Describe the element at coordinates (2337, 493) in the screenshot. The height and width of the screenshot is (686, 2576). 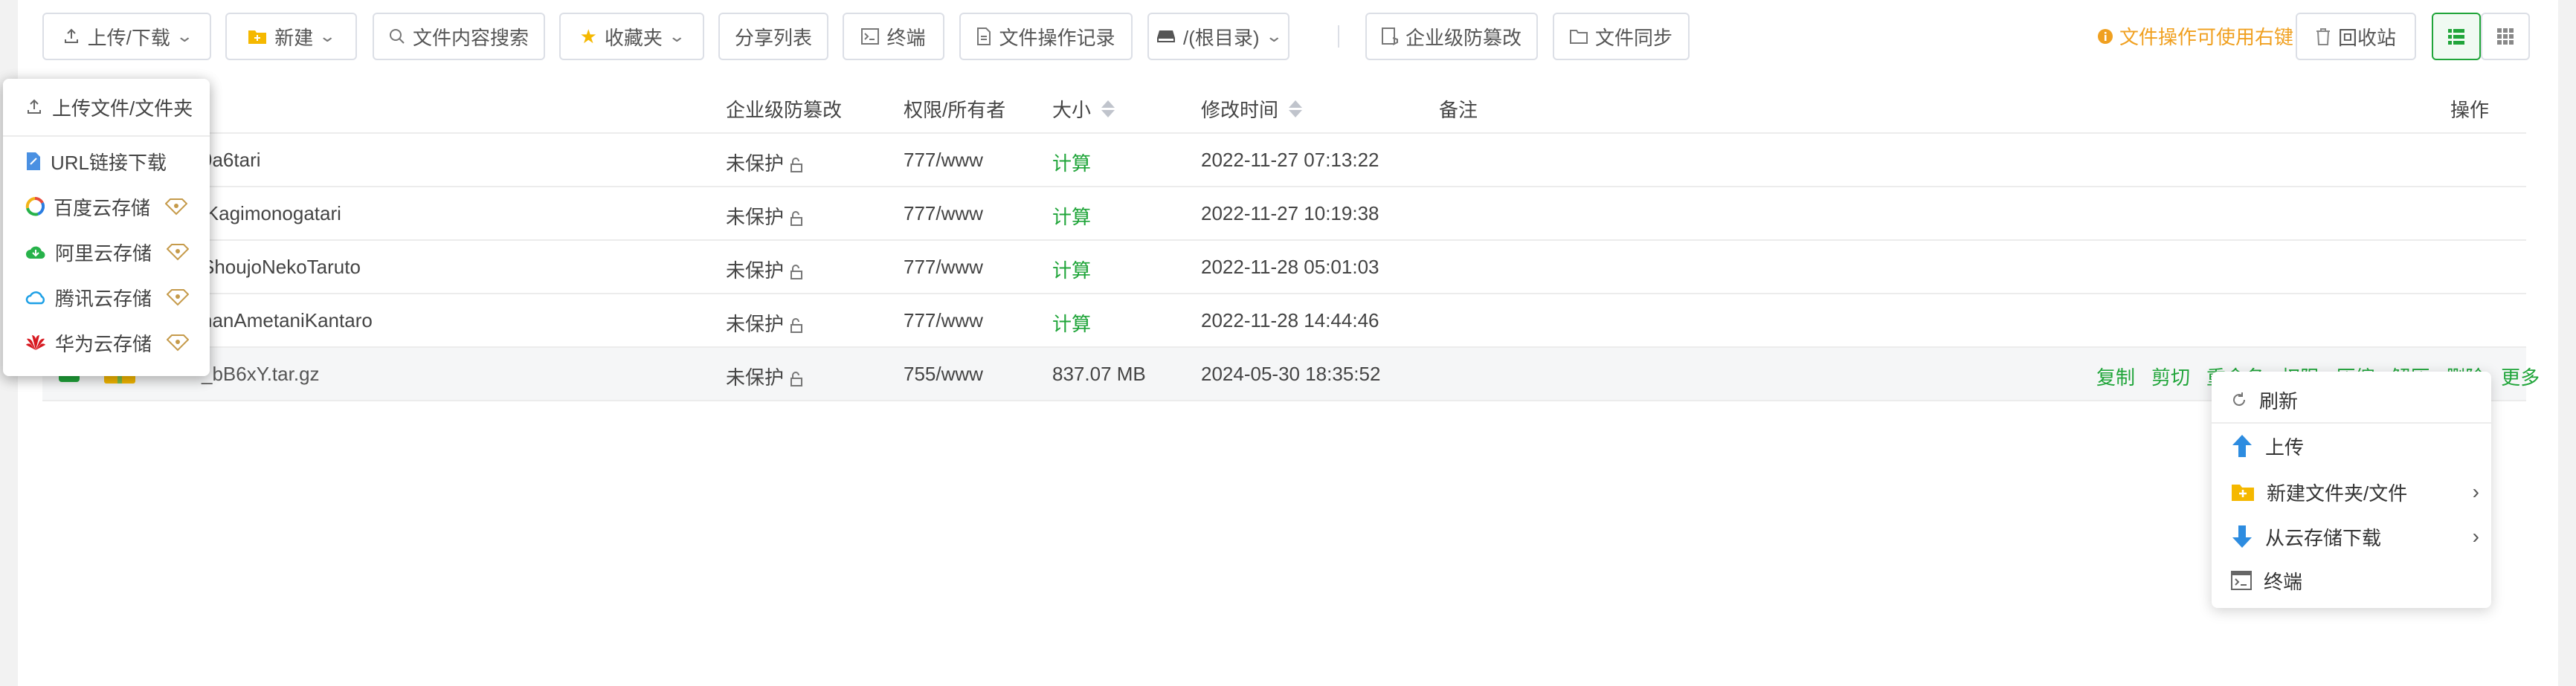
I see `ctx-item-label: 新建文件夹/文件` at that location.